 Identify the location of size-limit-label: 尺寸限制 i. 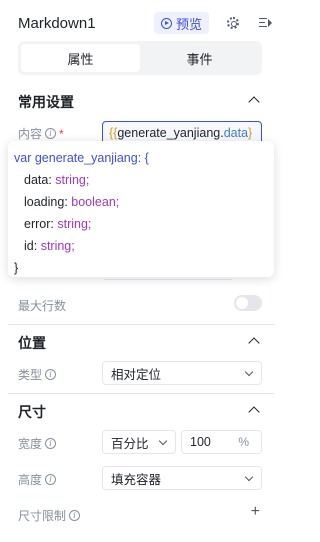
(49, 515).